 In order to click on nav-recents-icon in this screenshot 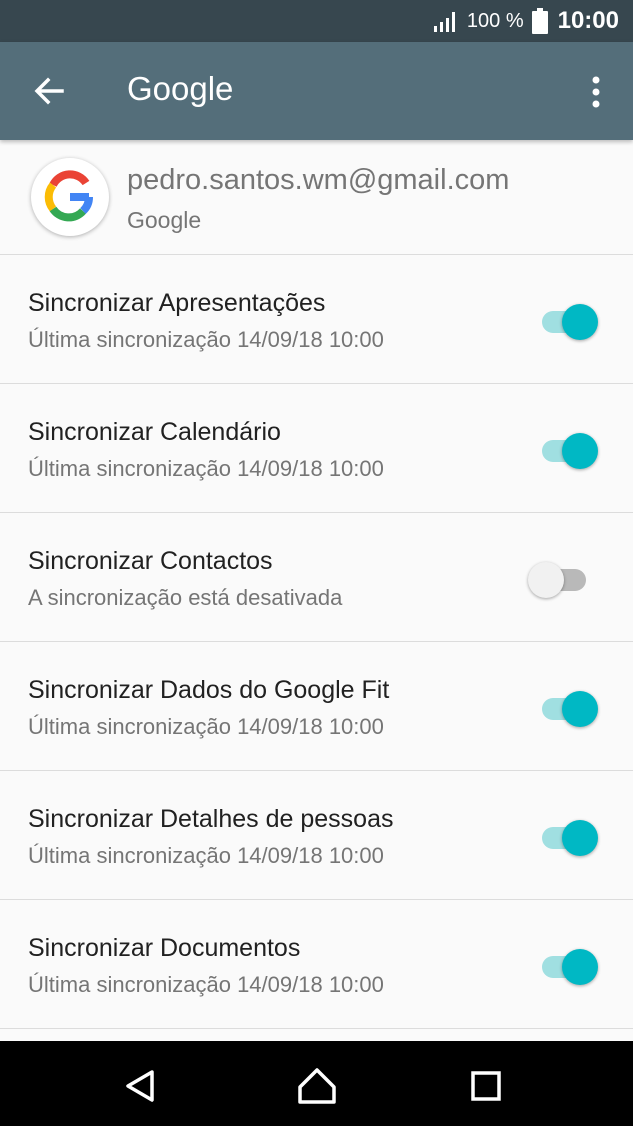, I will do `click(486, 1086)`.